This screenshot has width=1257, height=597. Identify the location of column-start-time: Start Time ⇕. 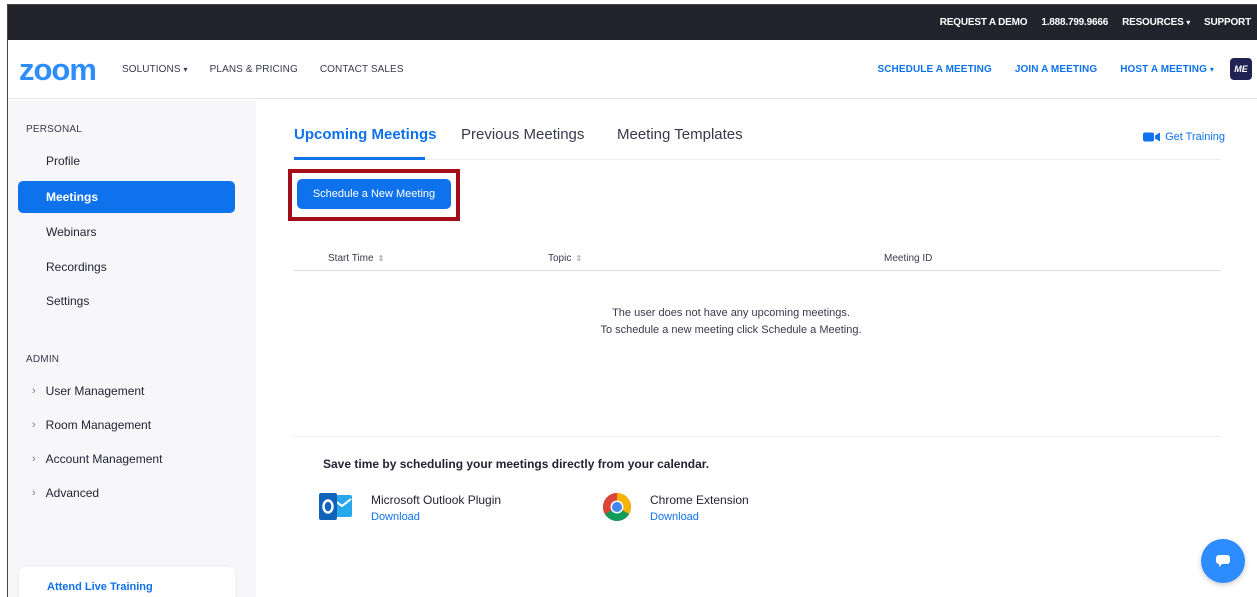
(356, 258).